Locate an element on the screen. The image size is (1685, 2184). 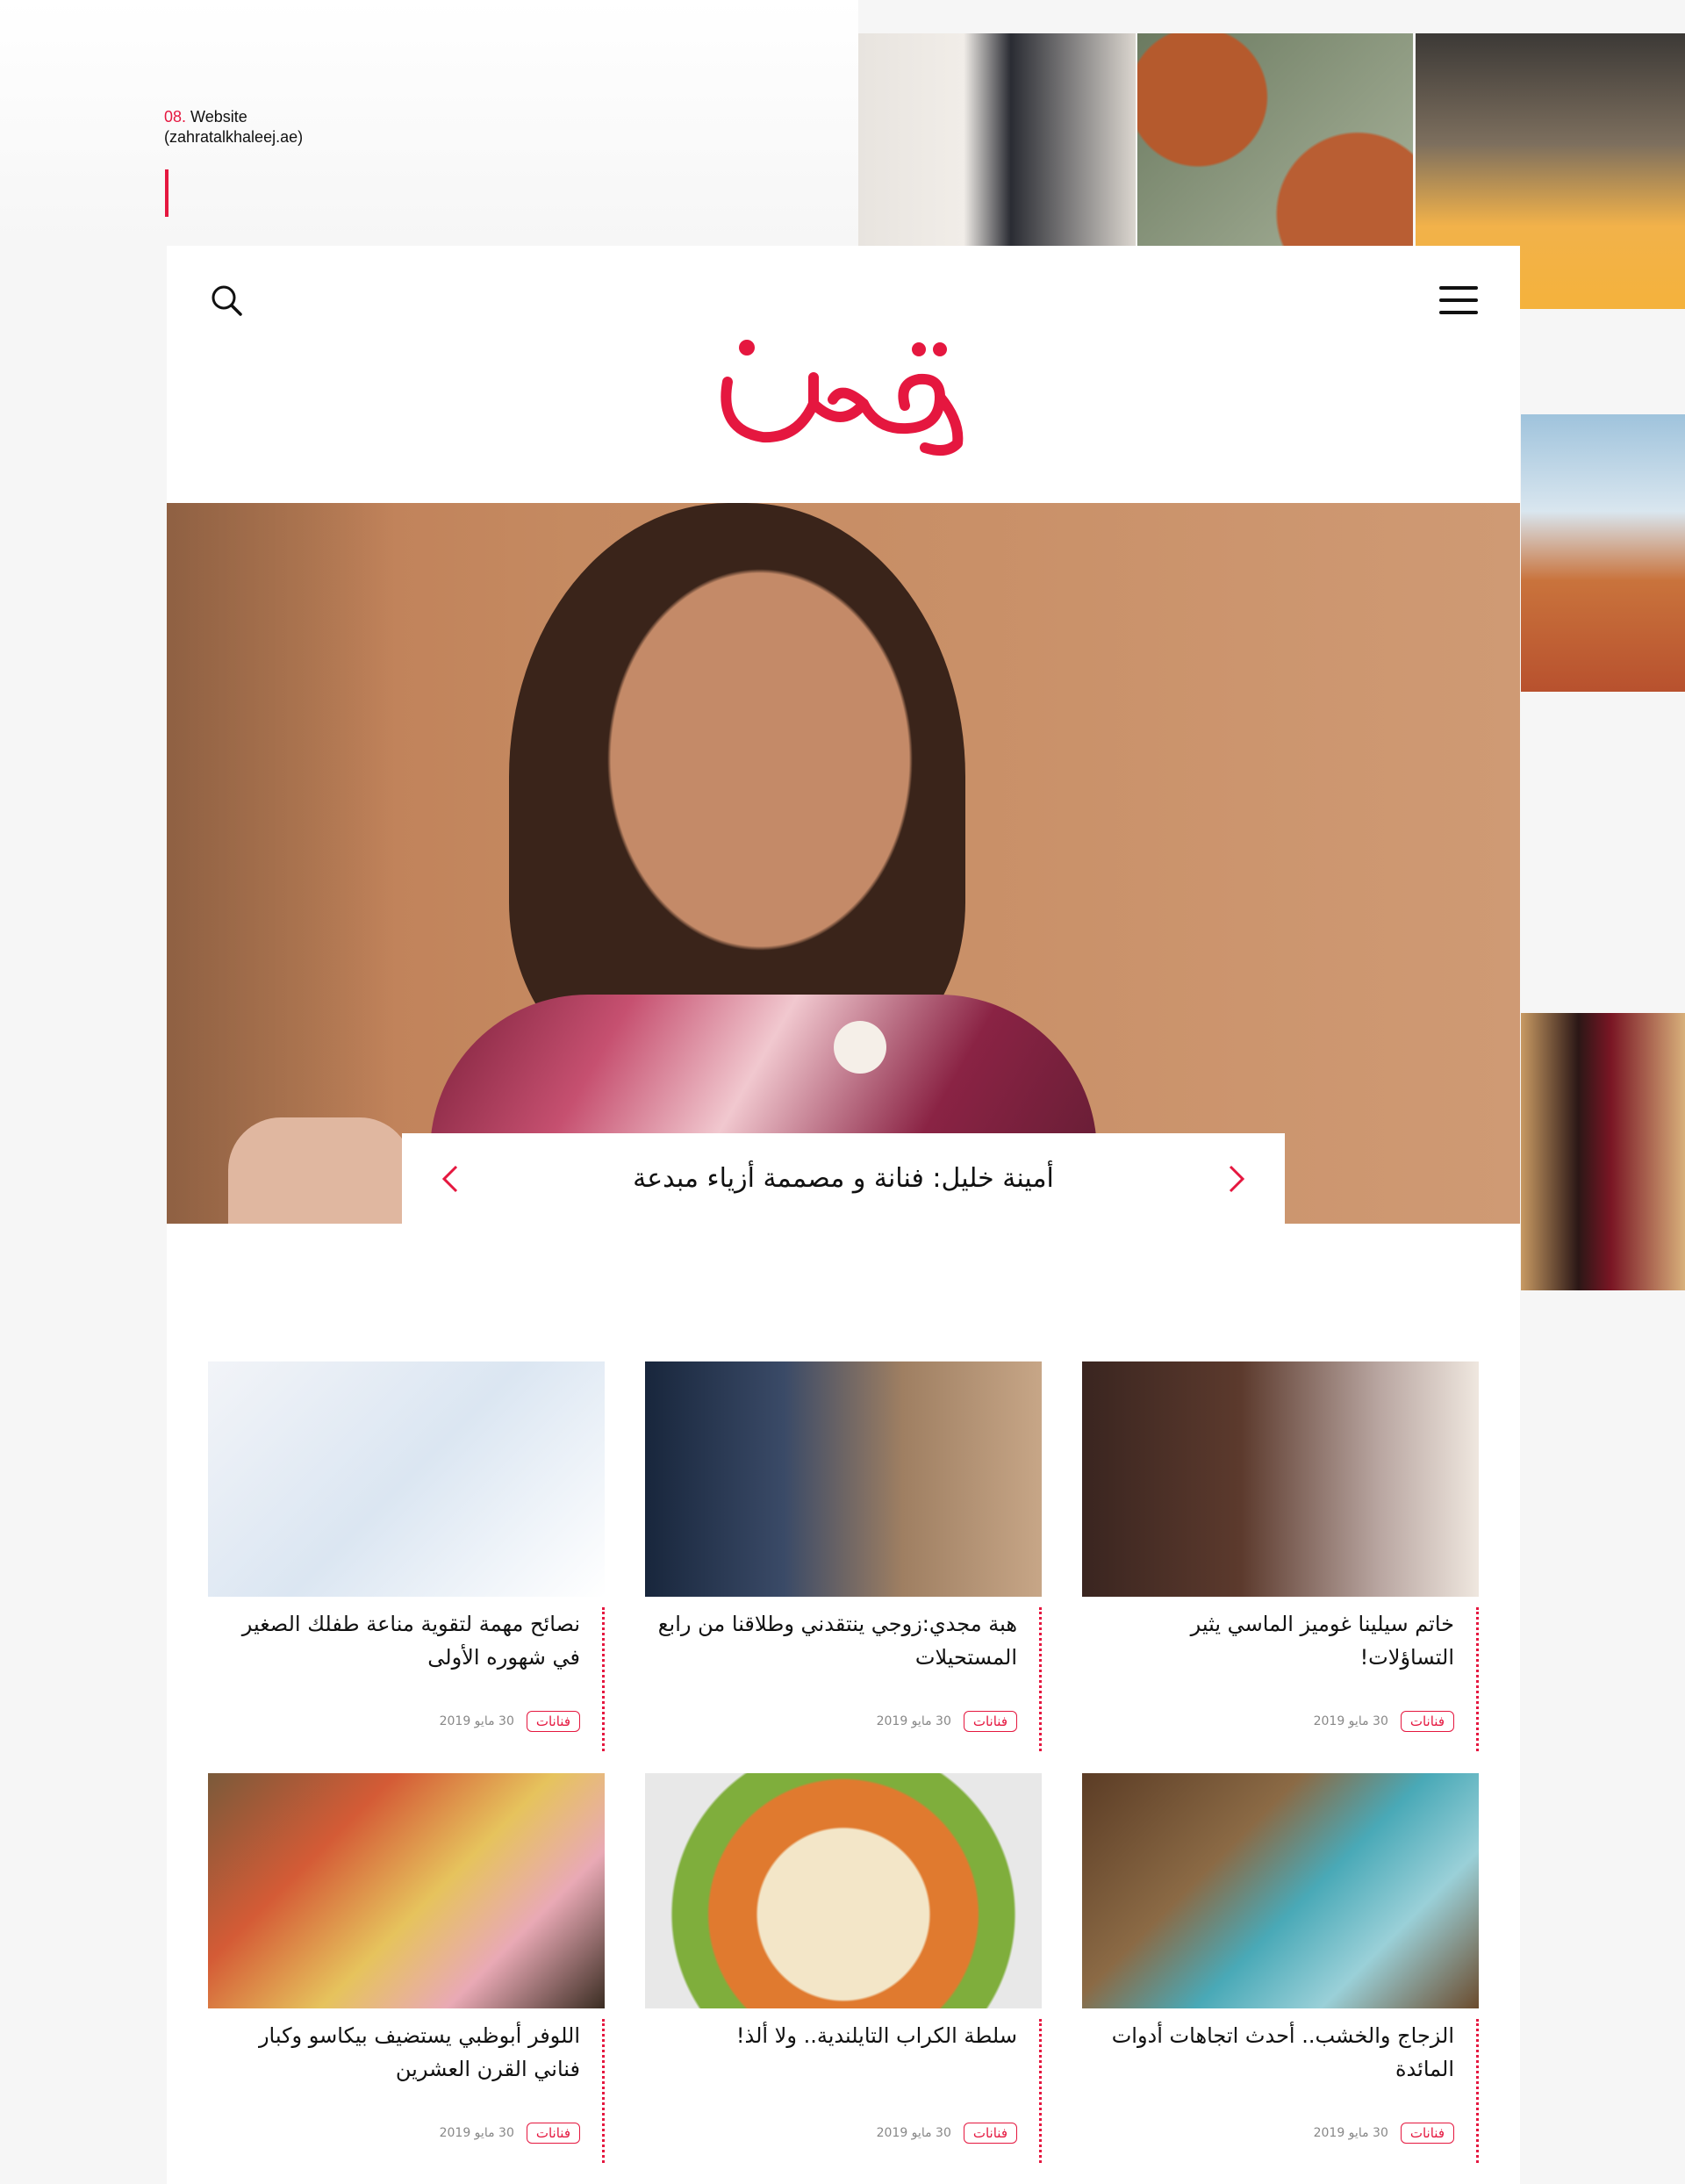
search-icon is located at coordinates (227, 300).